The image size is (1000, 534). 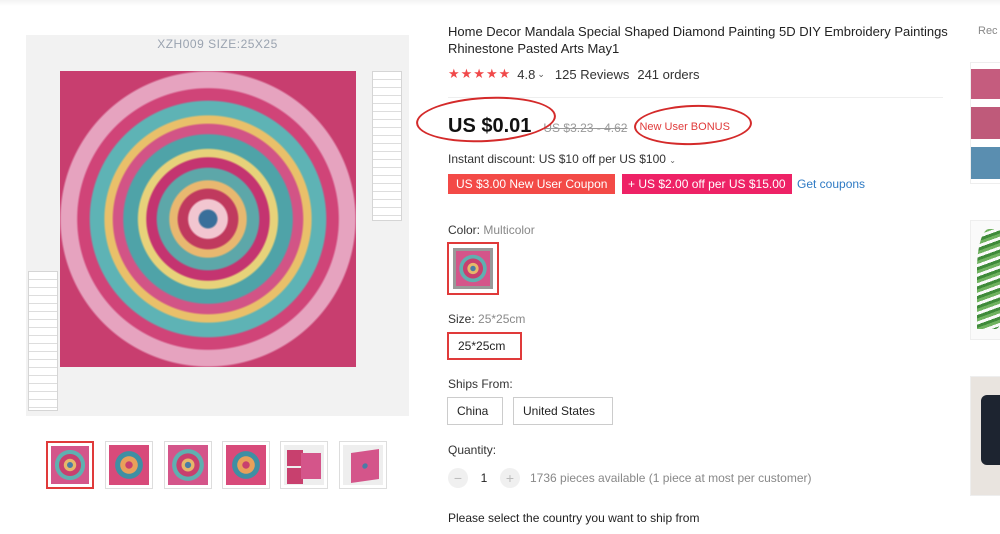 I want to click on bonus-annotation-circle, so click(x=693, y=125).